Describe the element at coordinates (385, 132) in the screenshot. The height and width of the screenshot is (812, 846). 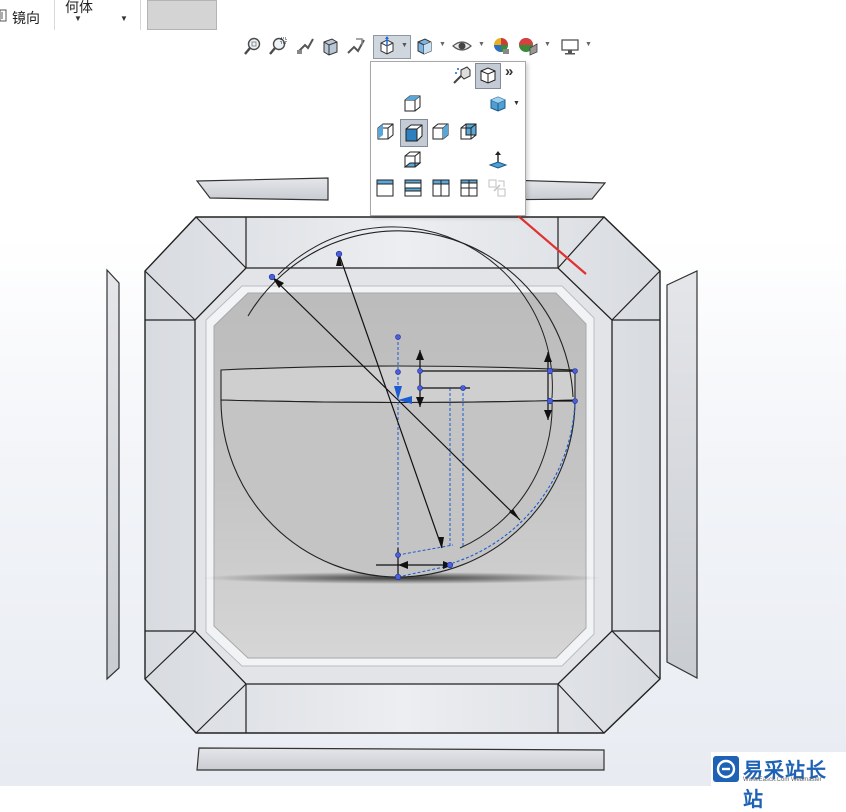
I see `left-view-icon` at that location.